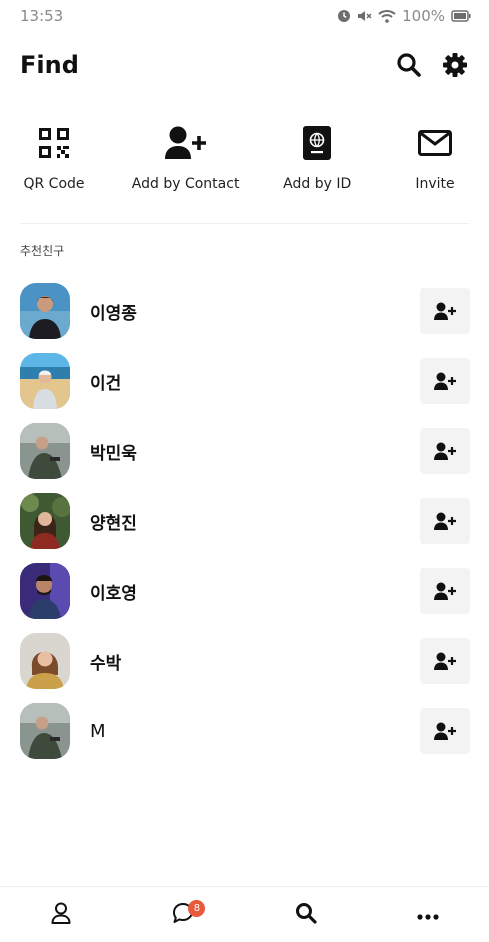 The image size is (489, 942). I want to click on quick-actions: QR Code Add by Contact Add by ID Invite, so click(244, 161).